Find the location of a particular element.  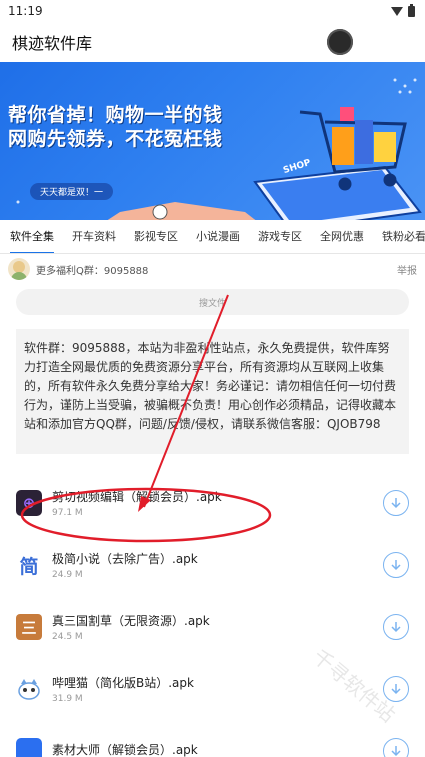

app-row: 三真三国割草（无限资源）.apk 24.5 M is located at coordinates (212, 627).